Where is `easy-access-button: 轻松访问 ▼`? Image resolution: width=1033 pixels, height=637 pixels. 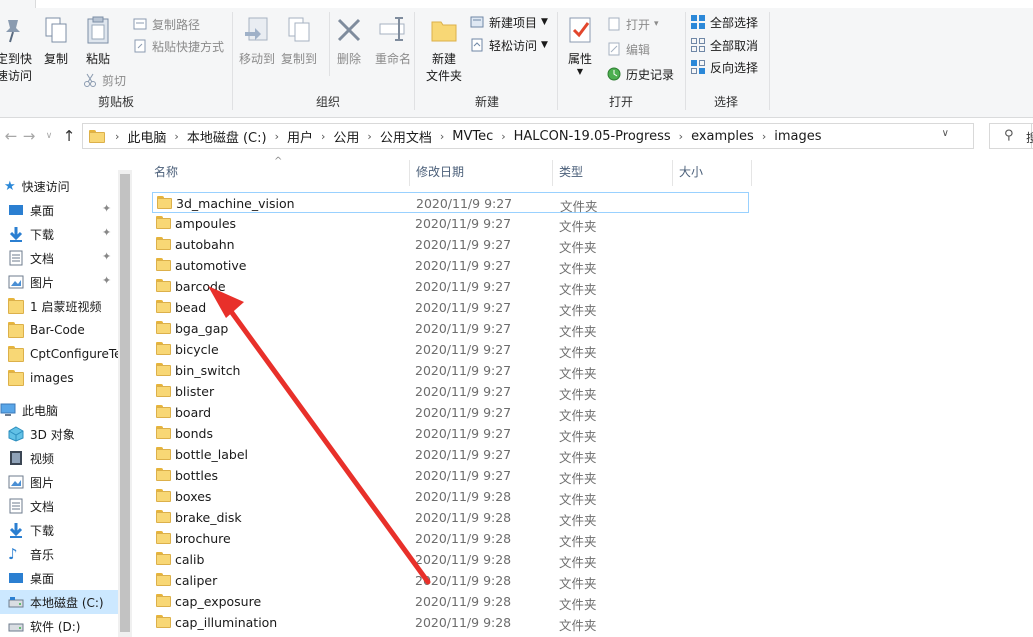
easy-access-button: 轻松访问 ▼ is located at coordinates (508, 45).